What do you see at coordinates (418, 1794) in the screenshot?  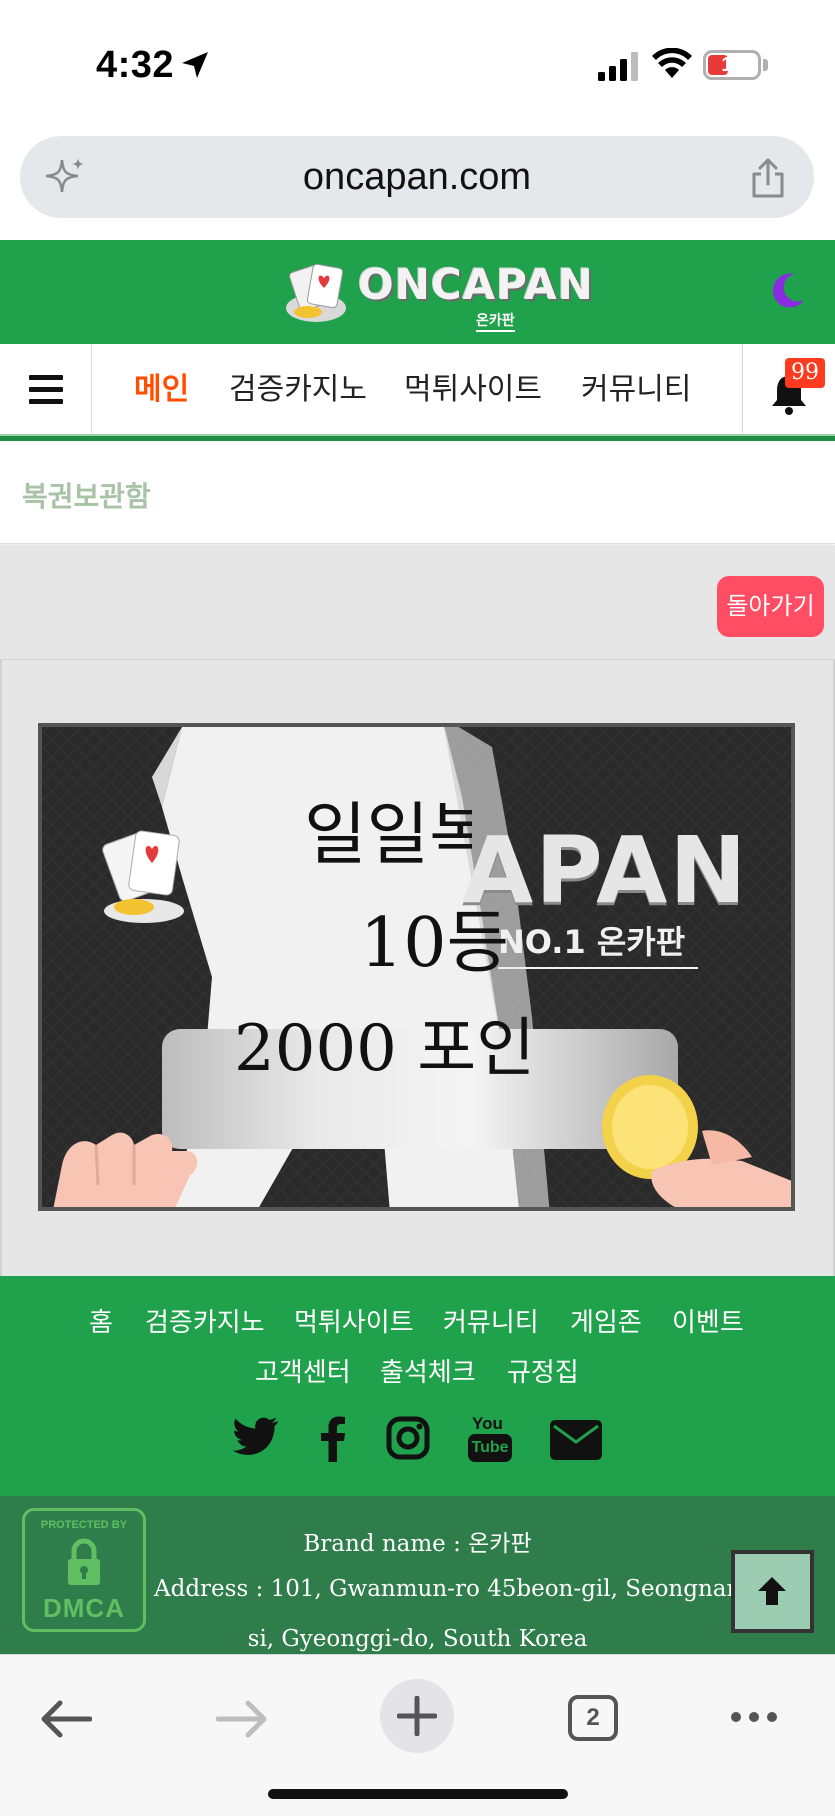 I see `home-indicator` at bounding box center [418, 1794].